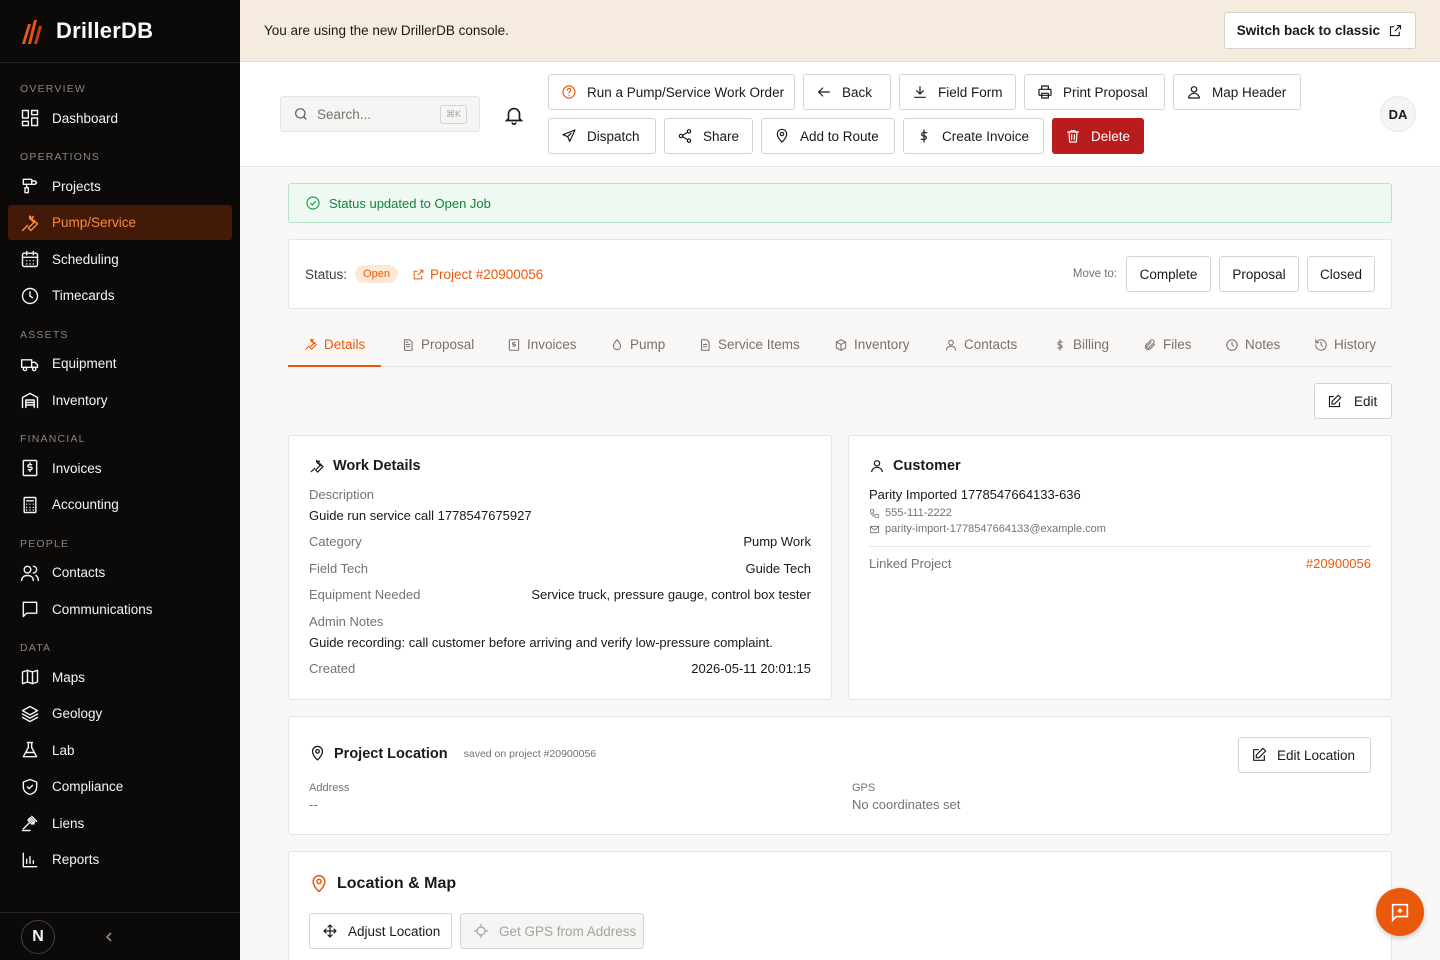  Describe the element at coordinates (120, 31) in the screenshot. I see `brand: DrillerDB` at that location.